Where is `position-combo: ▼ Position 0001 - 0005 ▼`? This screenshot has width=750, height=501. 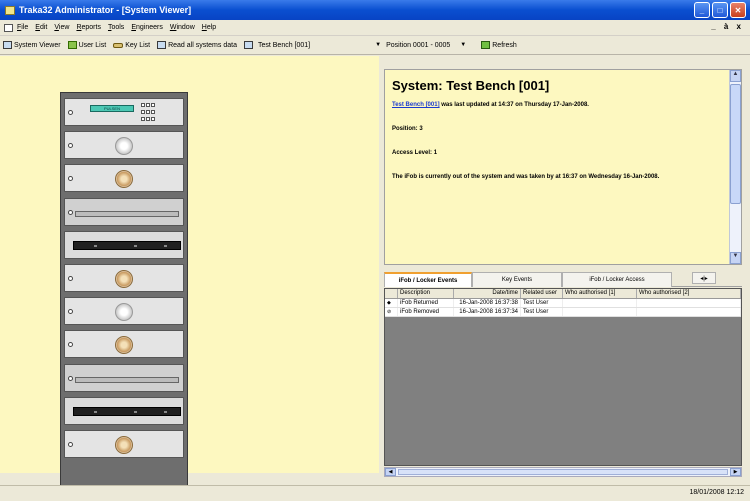
position-combo: ▼ Position 0001 - 0005 ▼ is located at coordinates (423, 45).